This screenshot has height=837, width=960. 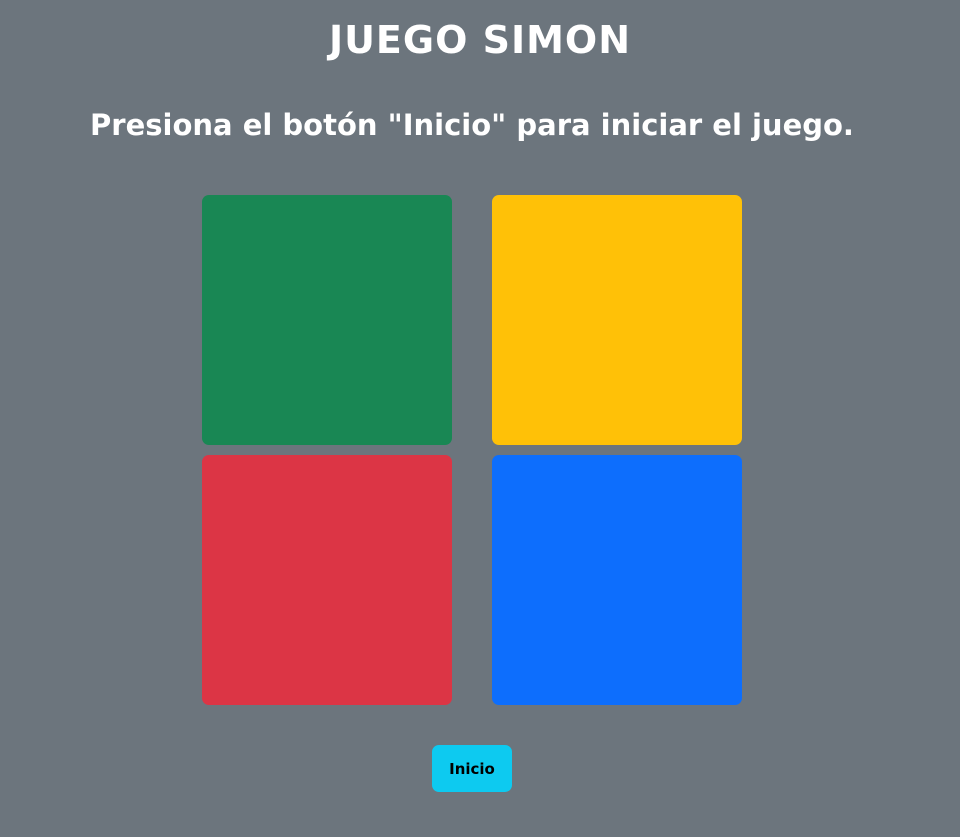 What do you see at coordinates (327, 320) in the screenshot?
I see `green-pad` at bounding box center [327, 320].